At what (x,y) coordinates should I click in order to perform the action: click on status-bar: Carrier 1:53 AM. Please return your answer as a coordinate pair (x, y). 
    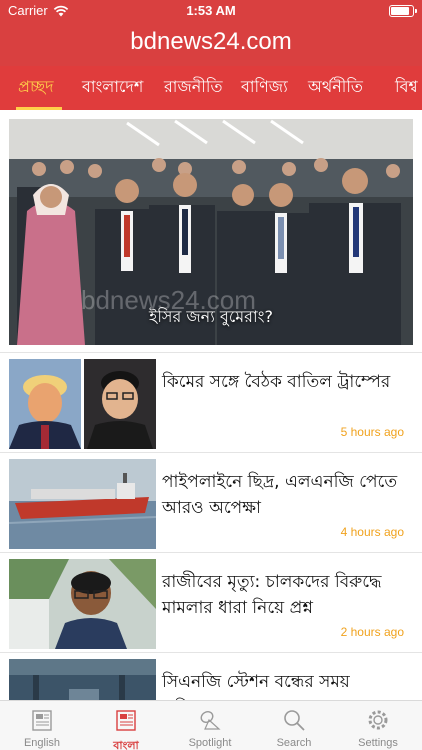
    Looking at the image, I should click on (211, 11).